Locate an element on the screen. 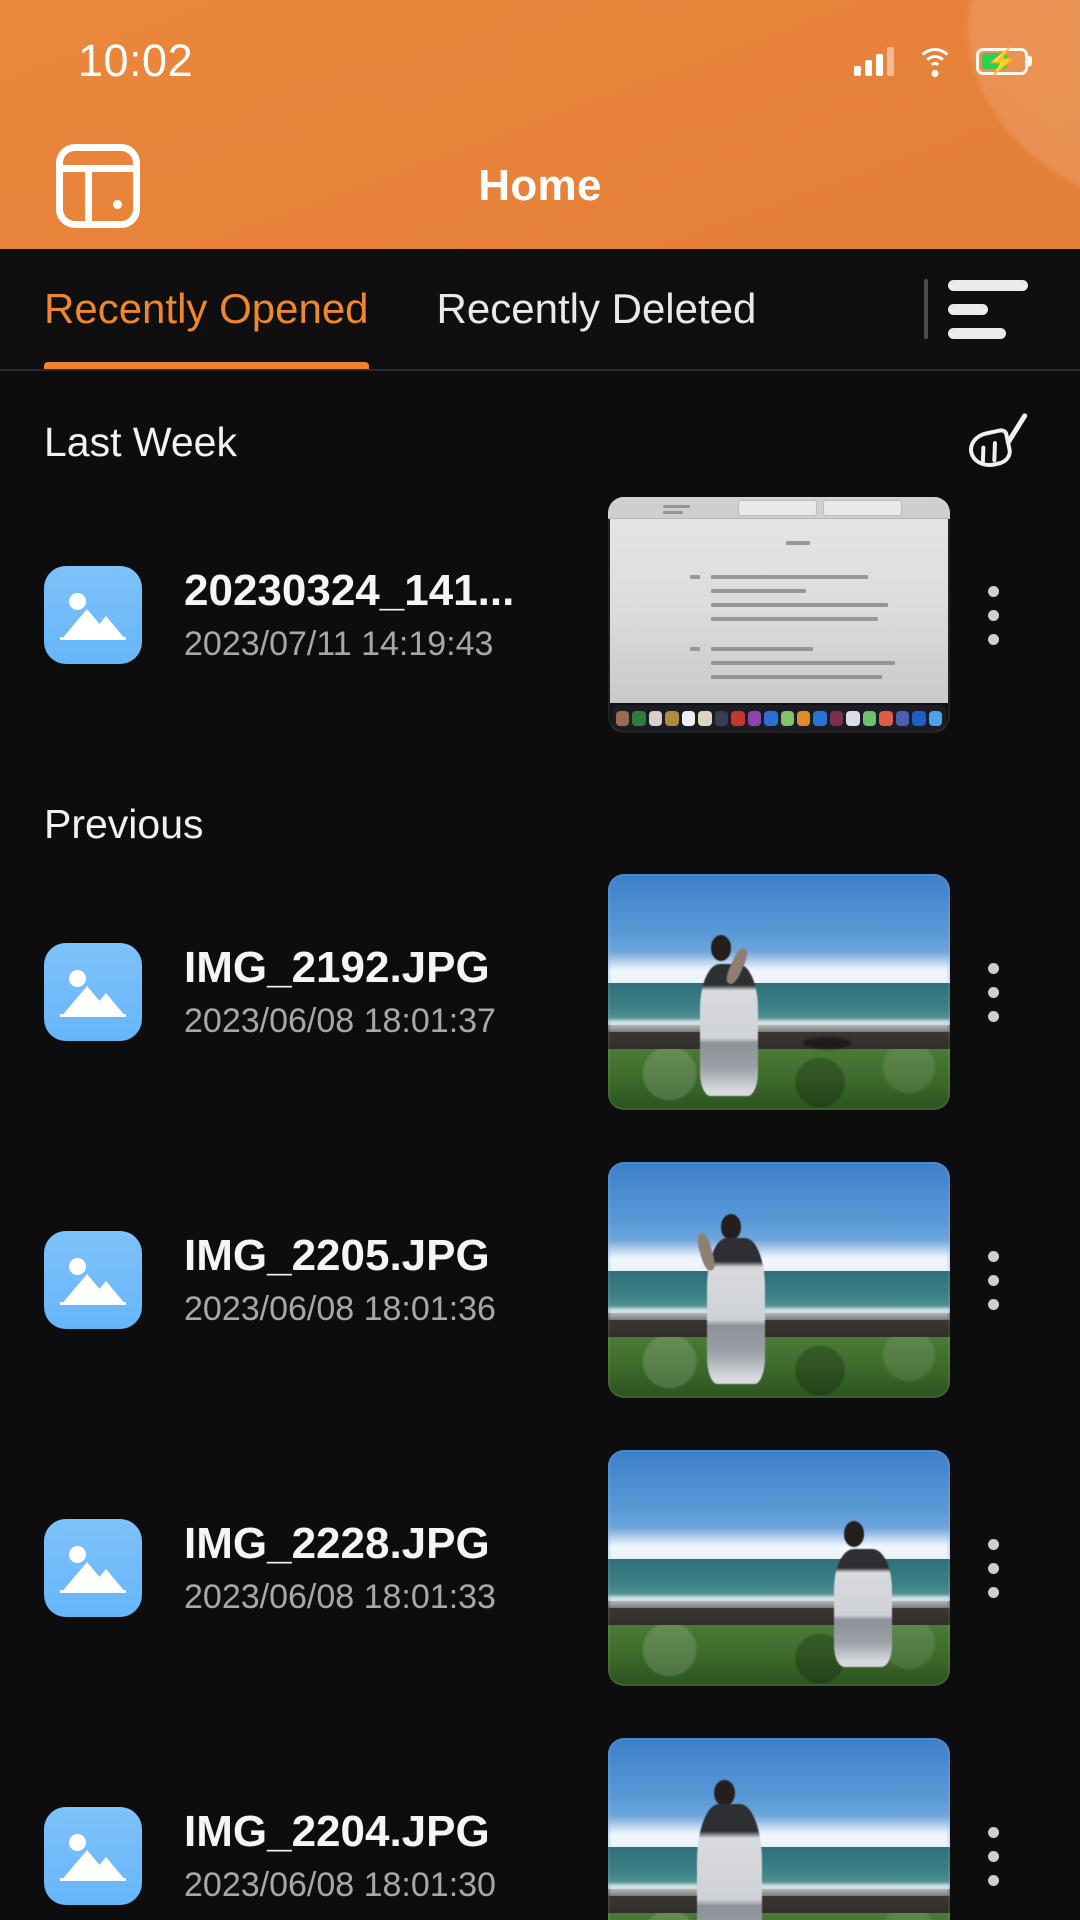 The image size is (1080, 1920). section-header-last-week: Last Week is located at coordinates (540, 421).